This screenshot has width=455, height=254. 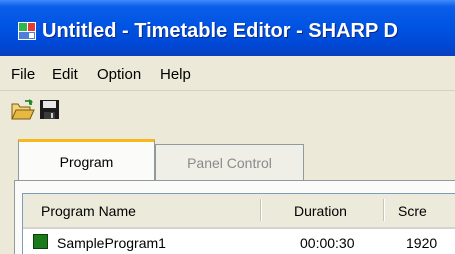 I want to click on column-header-program-name: Program Name, so click(x=141, y=210).